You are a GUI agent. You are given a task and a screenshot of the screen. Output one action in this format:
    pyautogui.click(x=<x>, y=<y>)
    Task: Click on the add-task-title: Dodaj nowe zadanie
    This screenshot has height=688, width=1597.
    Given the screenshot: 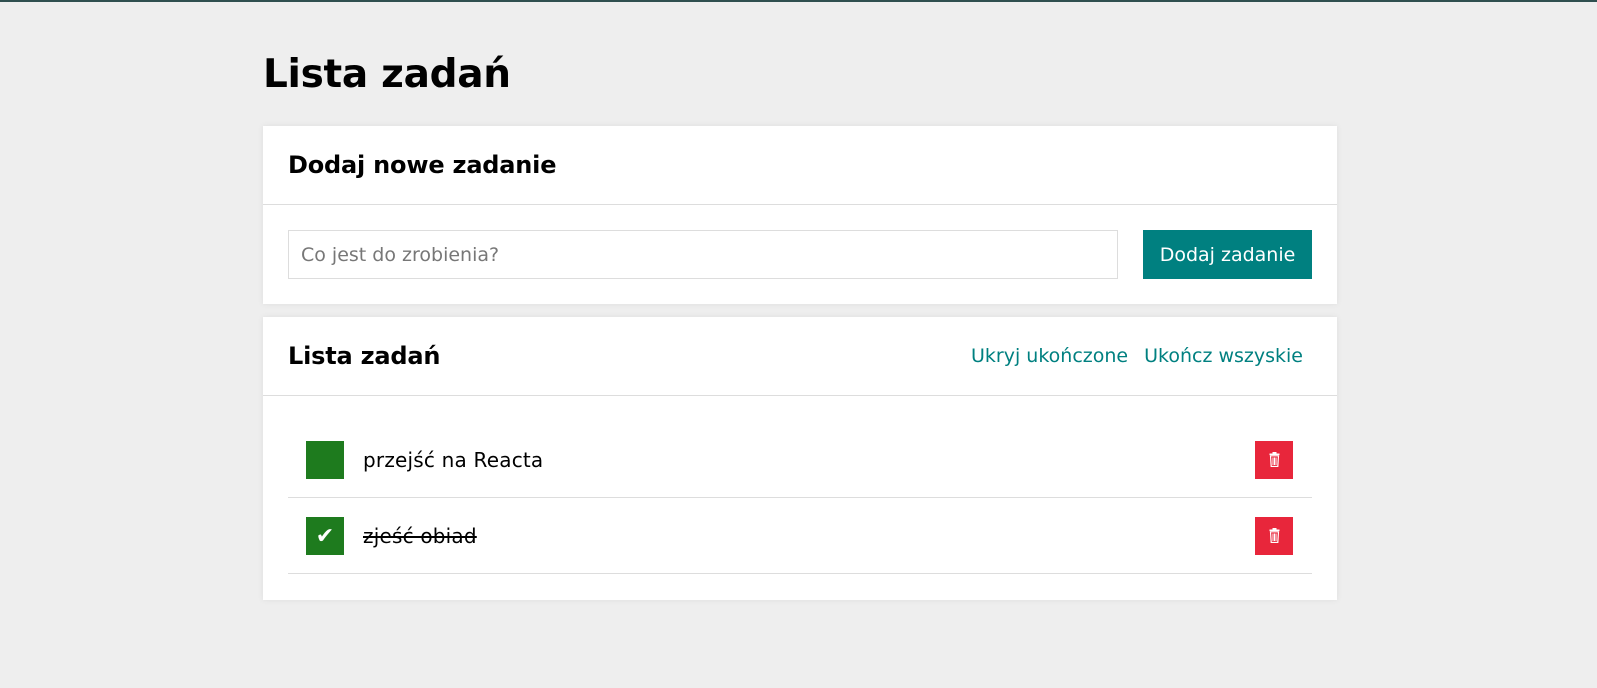 What is the action you would take?
    pyautogui.click(x=422, y=165)
    